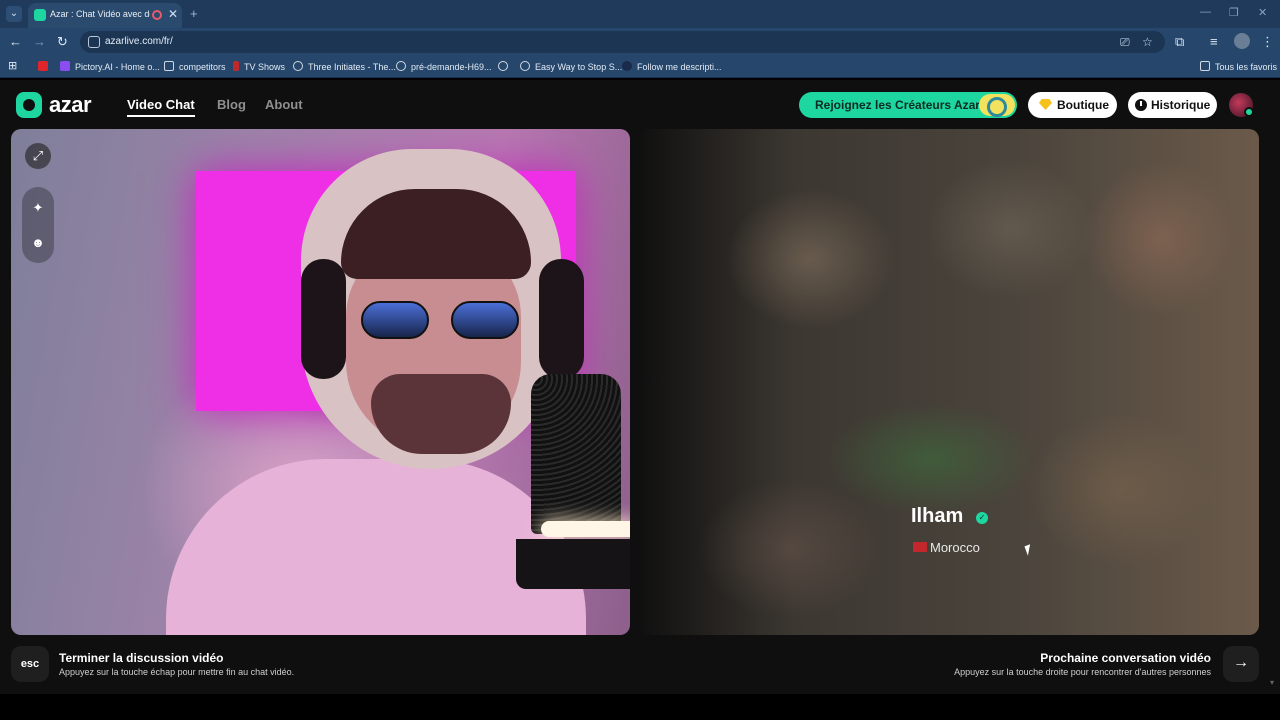  What do you see at coordinates (161, 116) in the screenshot?
I see `nav-active-underline` at bounding box center [161, 116].